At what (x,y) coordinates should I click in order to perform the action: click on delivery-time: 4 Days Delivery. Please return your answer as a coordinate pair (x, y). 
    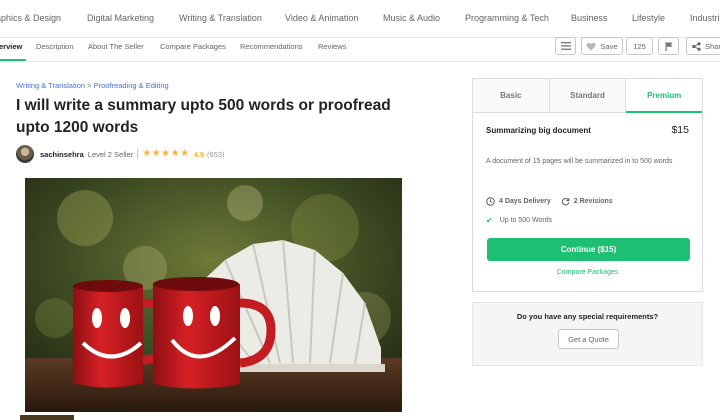
    Looking at the image, I should click on (525, 201).